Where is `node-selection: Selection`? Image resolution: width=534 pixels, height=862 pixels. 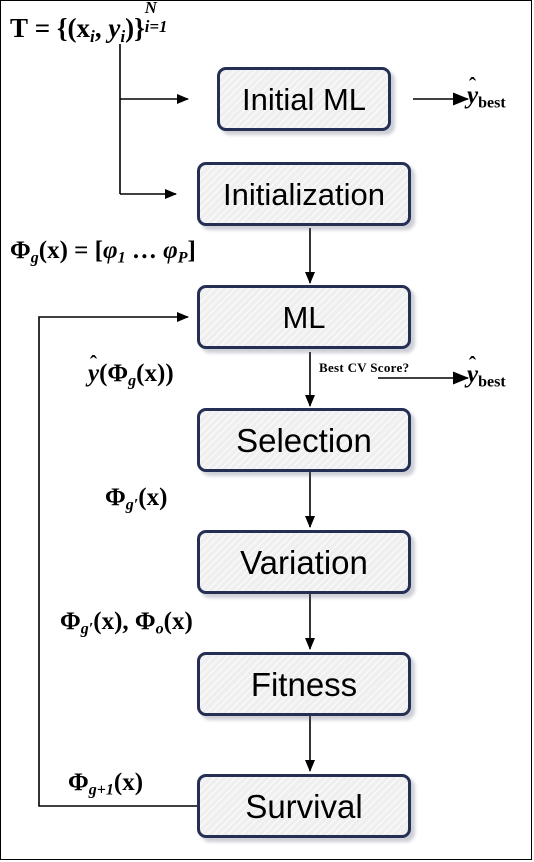 node-selection: Selection is located at coordinates (304, 440).